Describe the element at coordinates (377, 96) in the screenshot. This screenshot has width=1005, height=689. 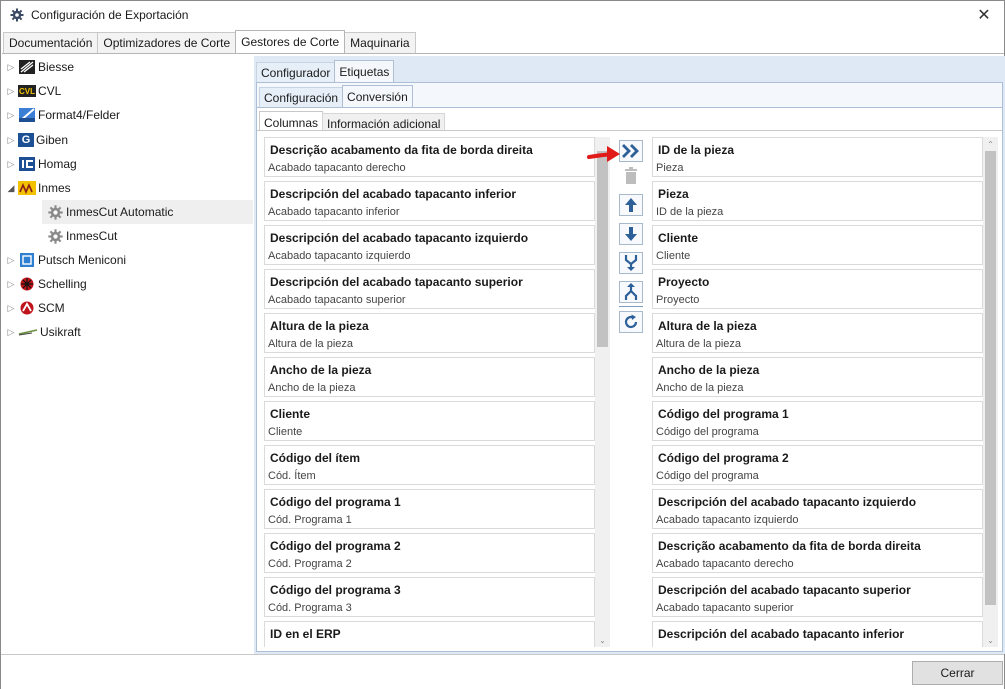
I see `tab-conversion: Conversión` at that location.